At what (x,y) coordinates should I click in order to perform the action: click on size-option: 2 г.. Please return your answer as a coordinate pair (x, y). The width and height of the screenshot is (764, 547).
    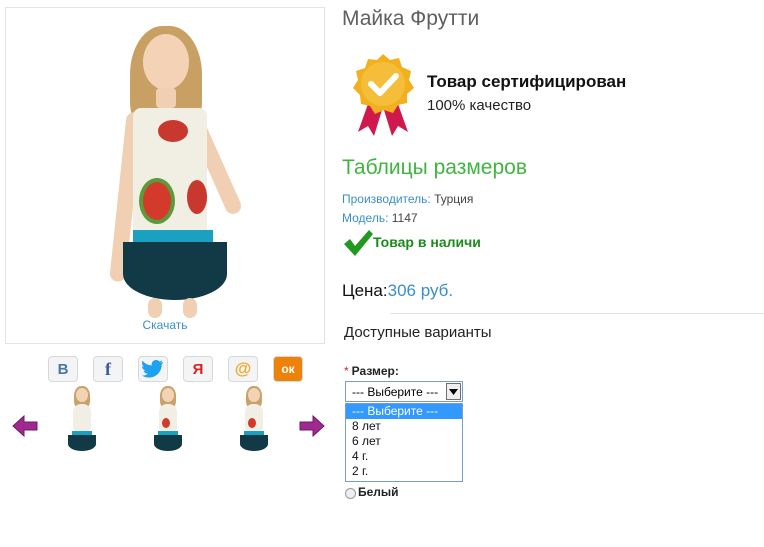
    Looking at the image, I should click on (404, 471).